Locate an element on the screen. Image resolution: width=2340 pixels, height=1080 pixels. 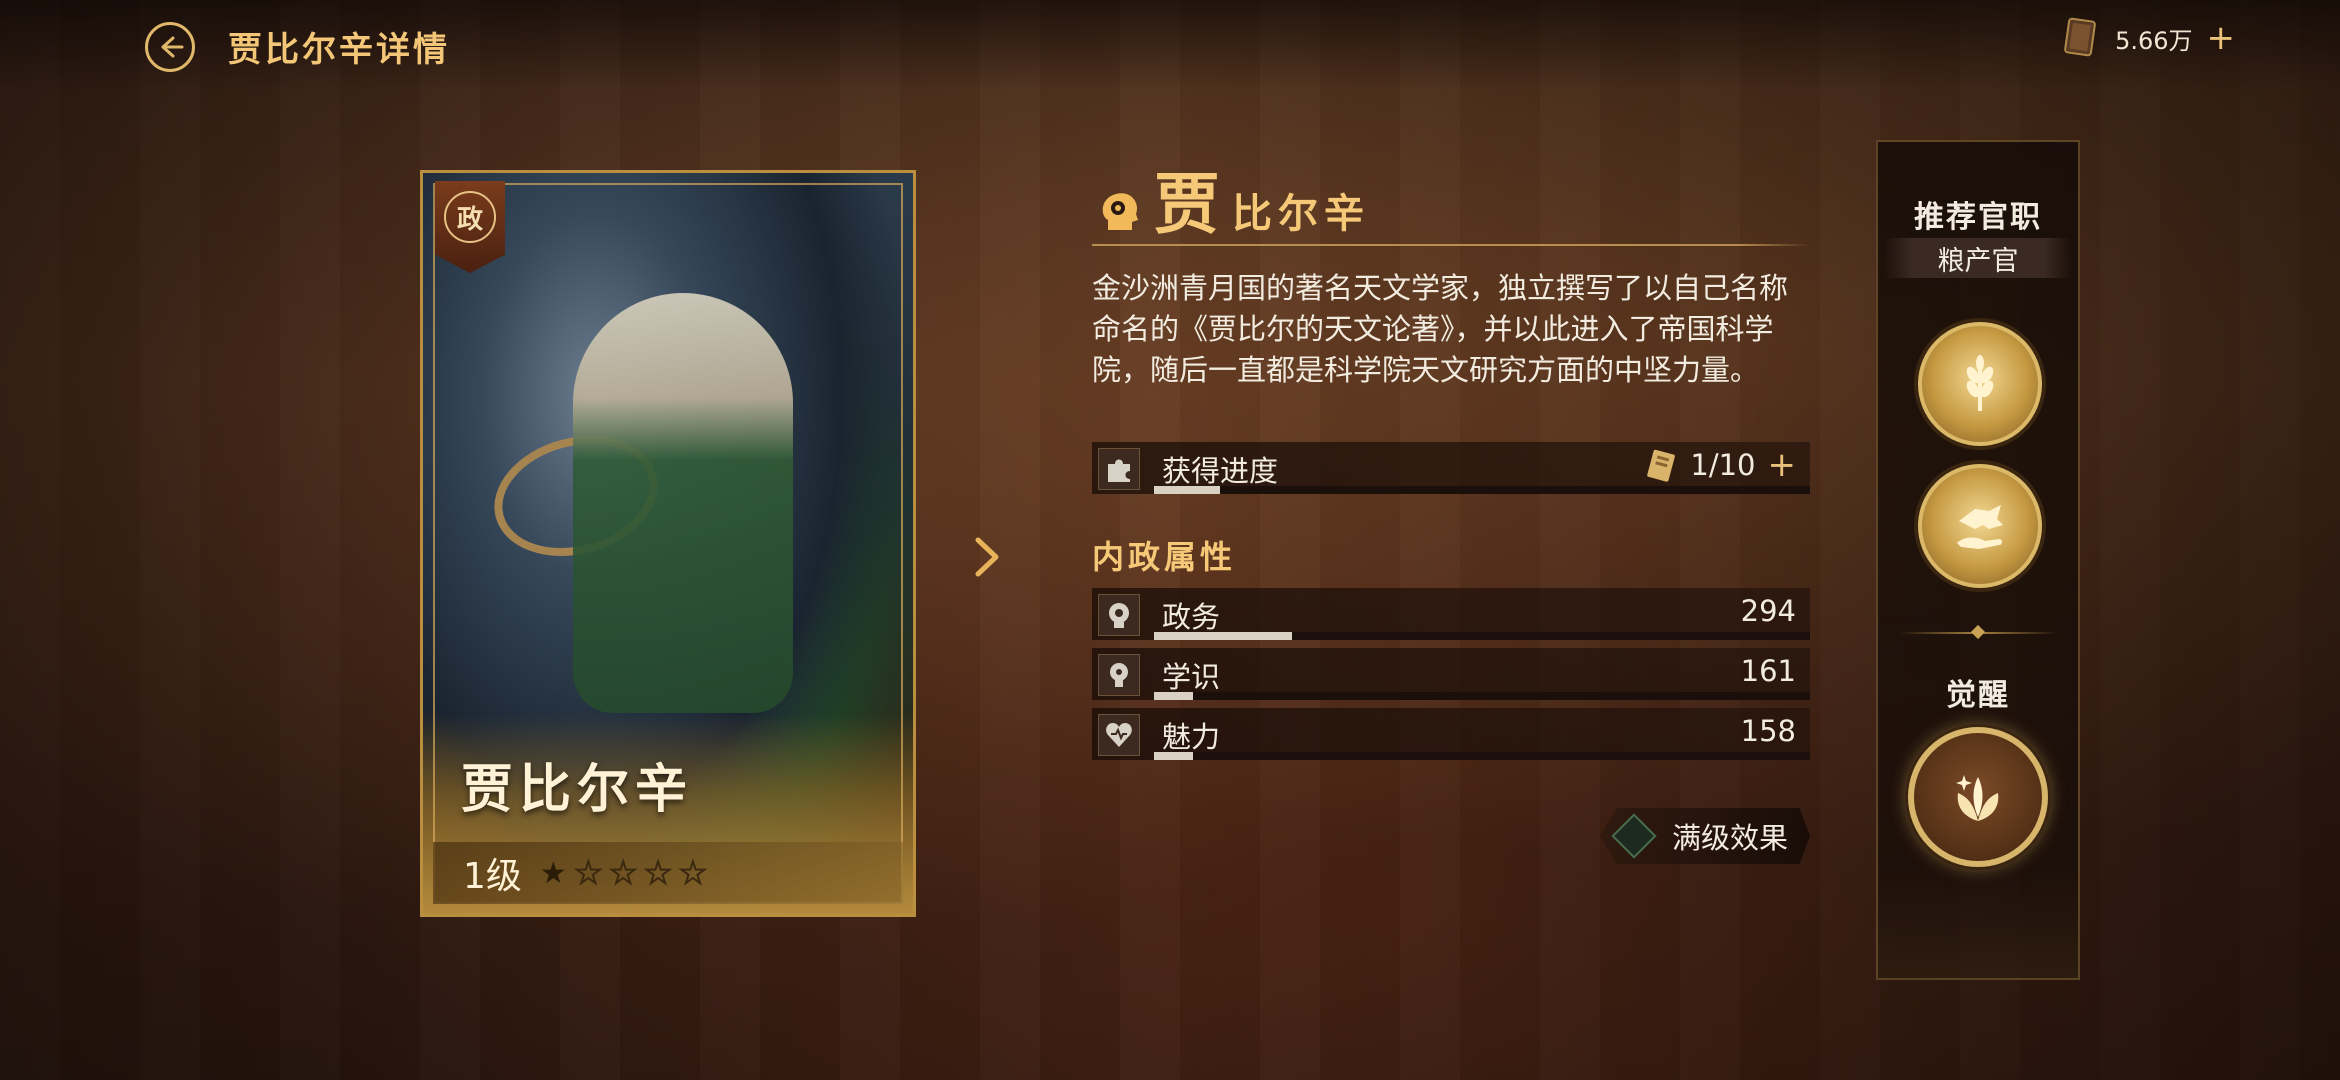
progress-add-button: + is located at coordinates (1782, 465).